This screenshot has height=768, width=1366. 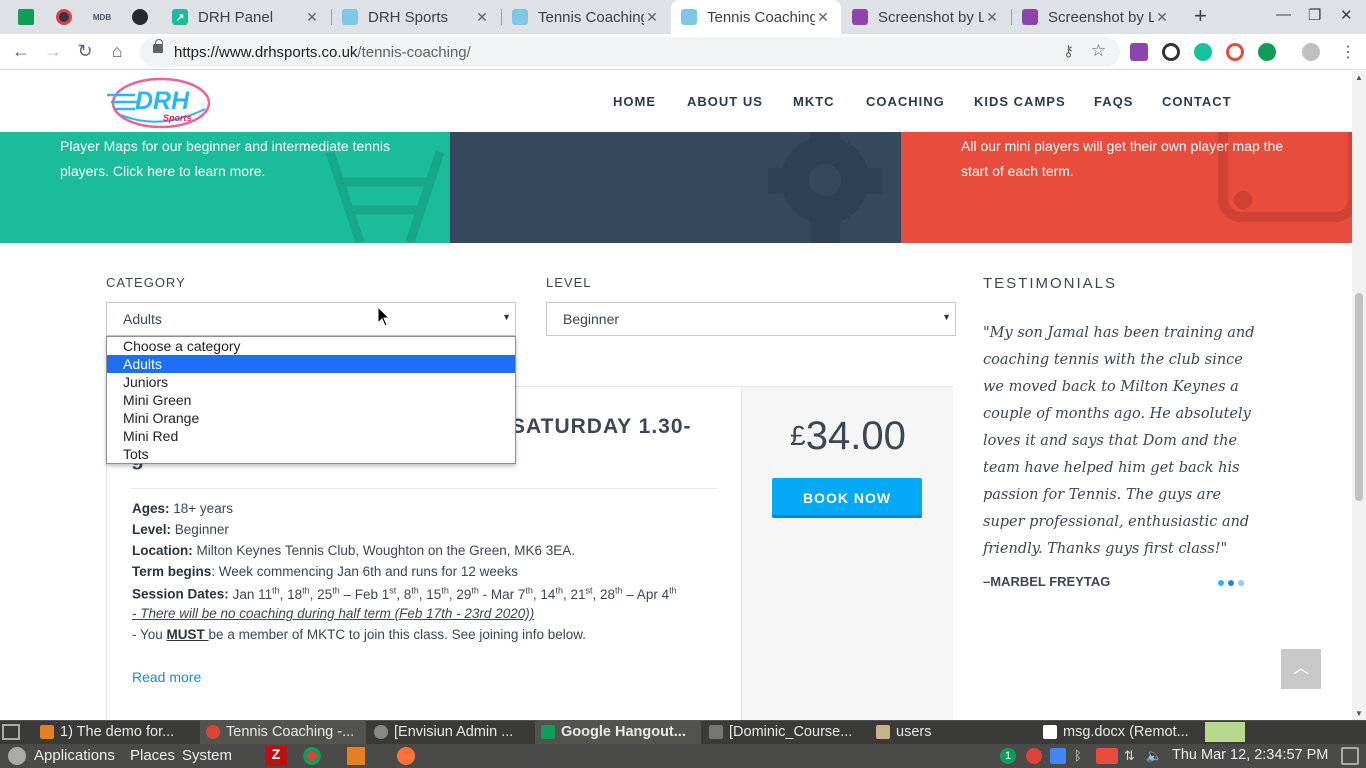 What do you see at coordinates (1301, 669) in the screenshot?
I see `scroll-to-top-button: ︿` at bounding box center [1301, 669].